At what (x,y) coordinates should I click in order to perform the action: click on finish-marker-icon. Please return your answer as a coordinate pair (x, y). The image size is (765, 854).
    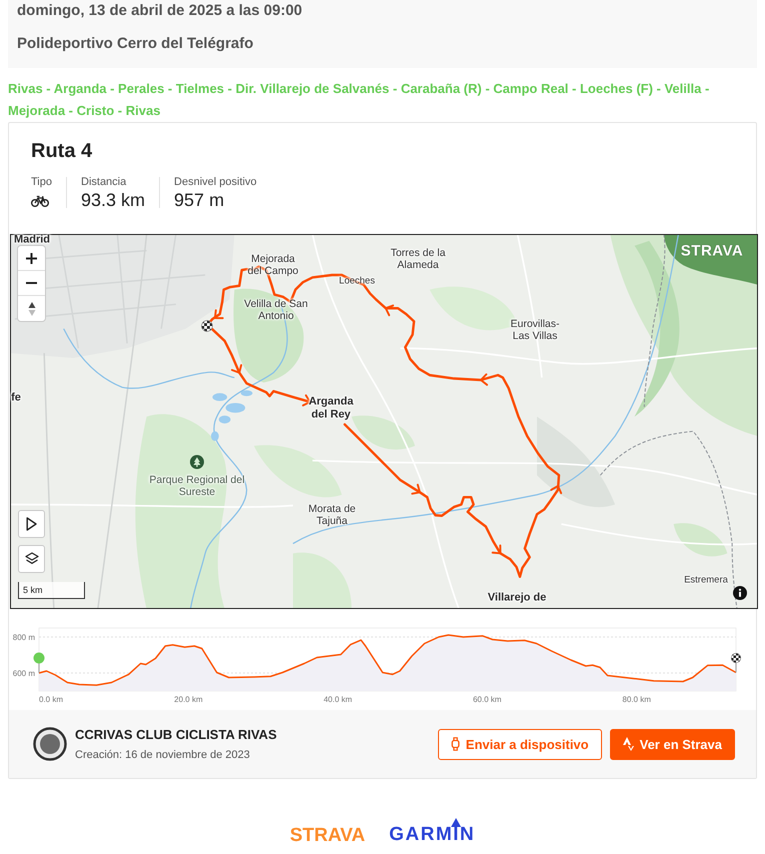
    Looking at the image, I should click on (736, 663).